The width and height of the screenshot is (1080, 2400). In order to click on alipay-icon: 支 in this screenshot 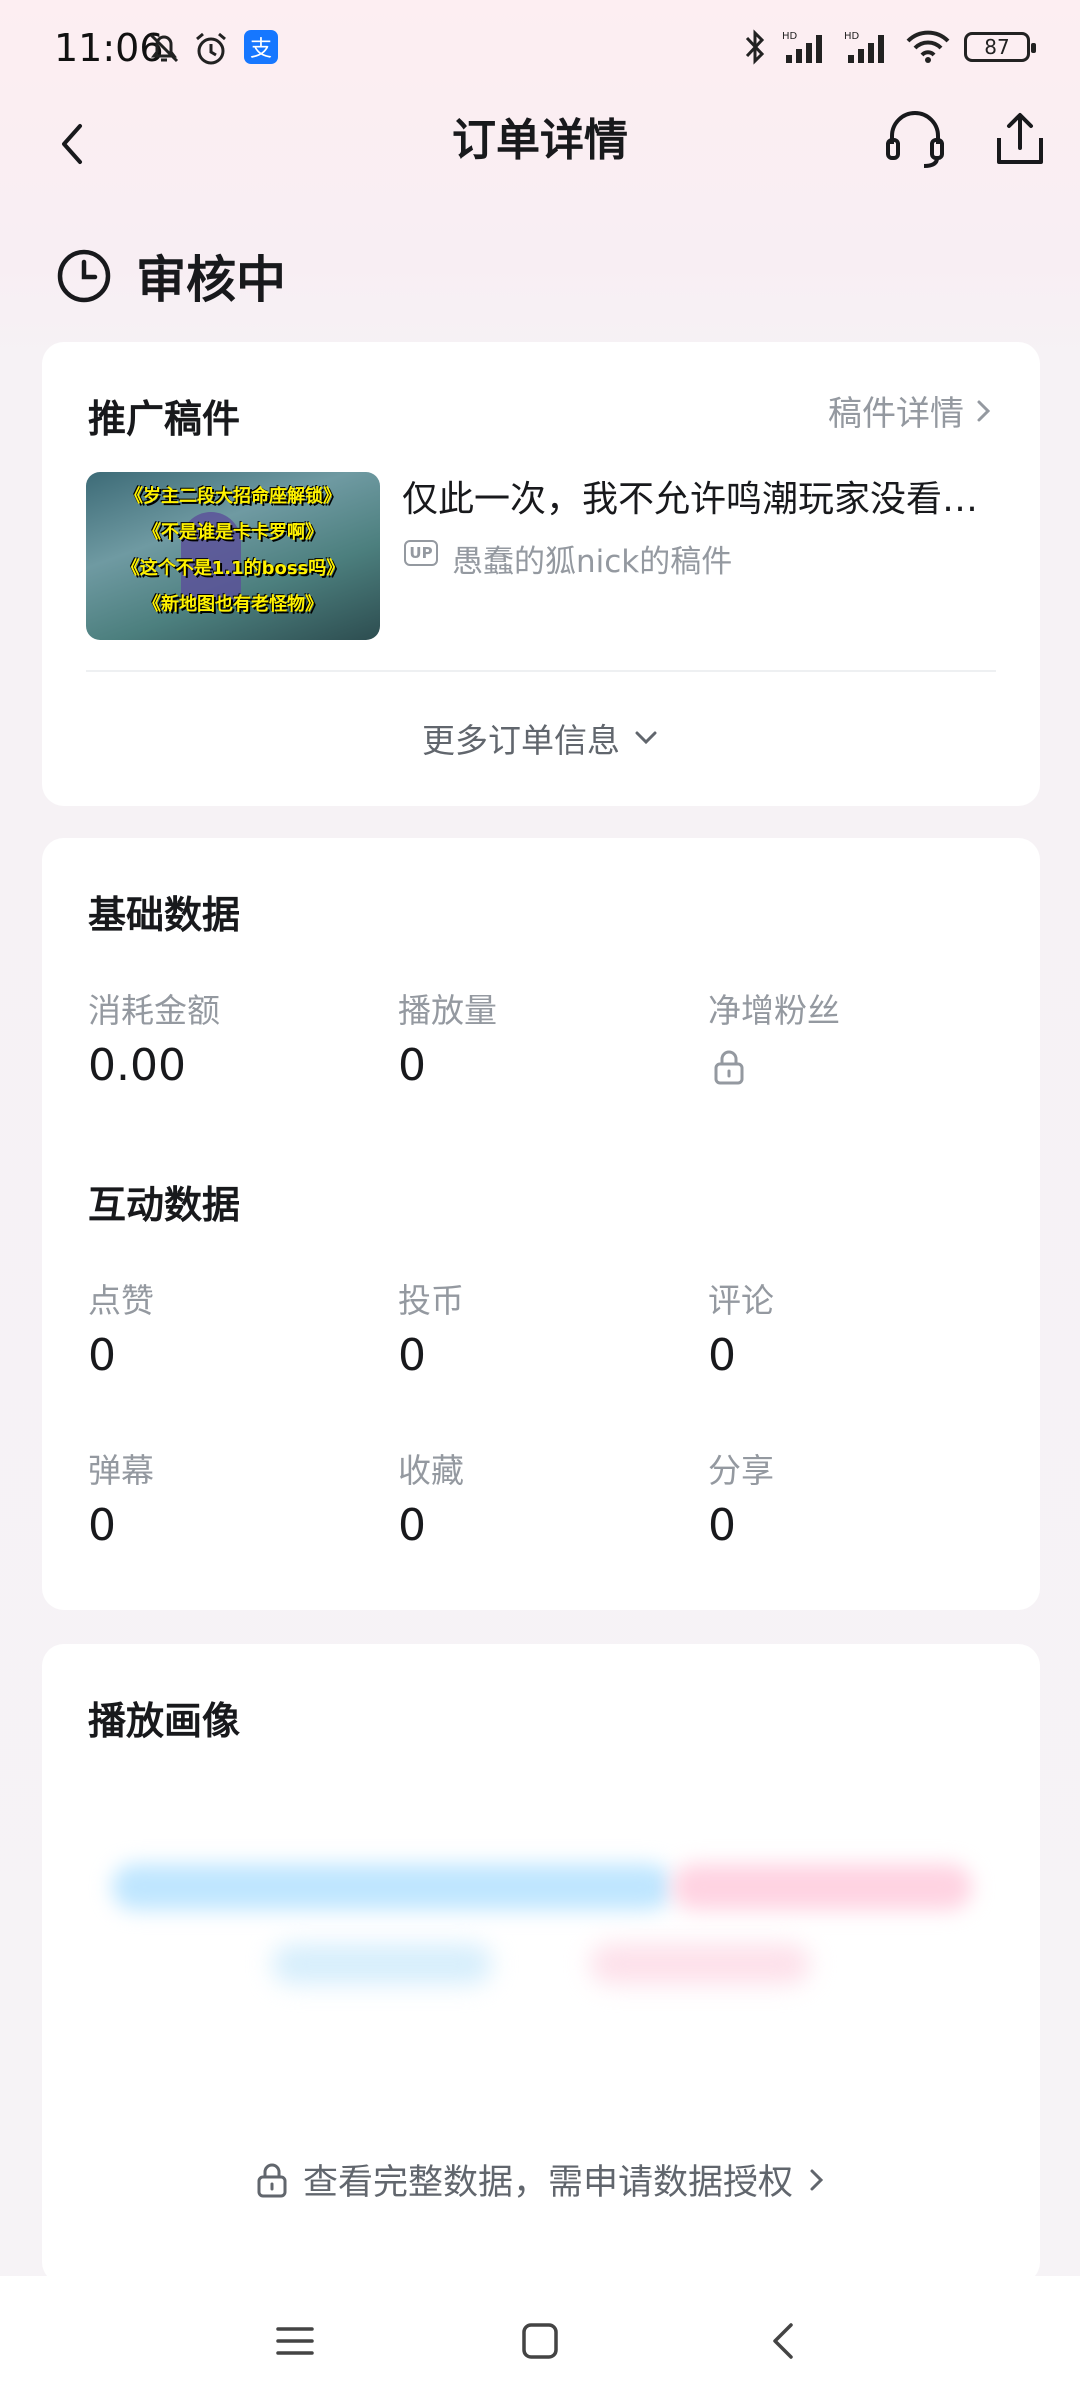, I will do `click(261, 47)`.